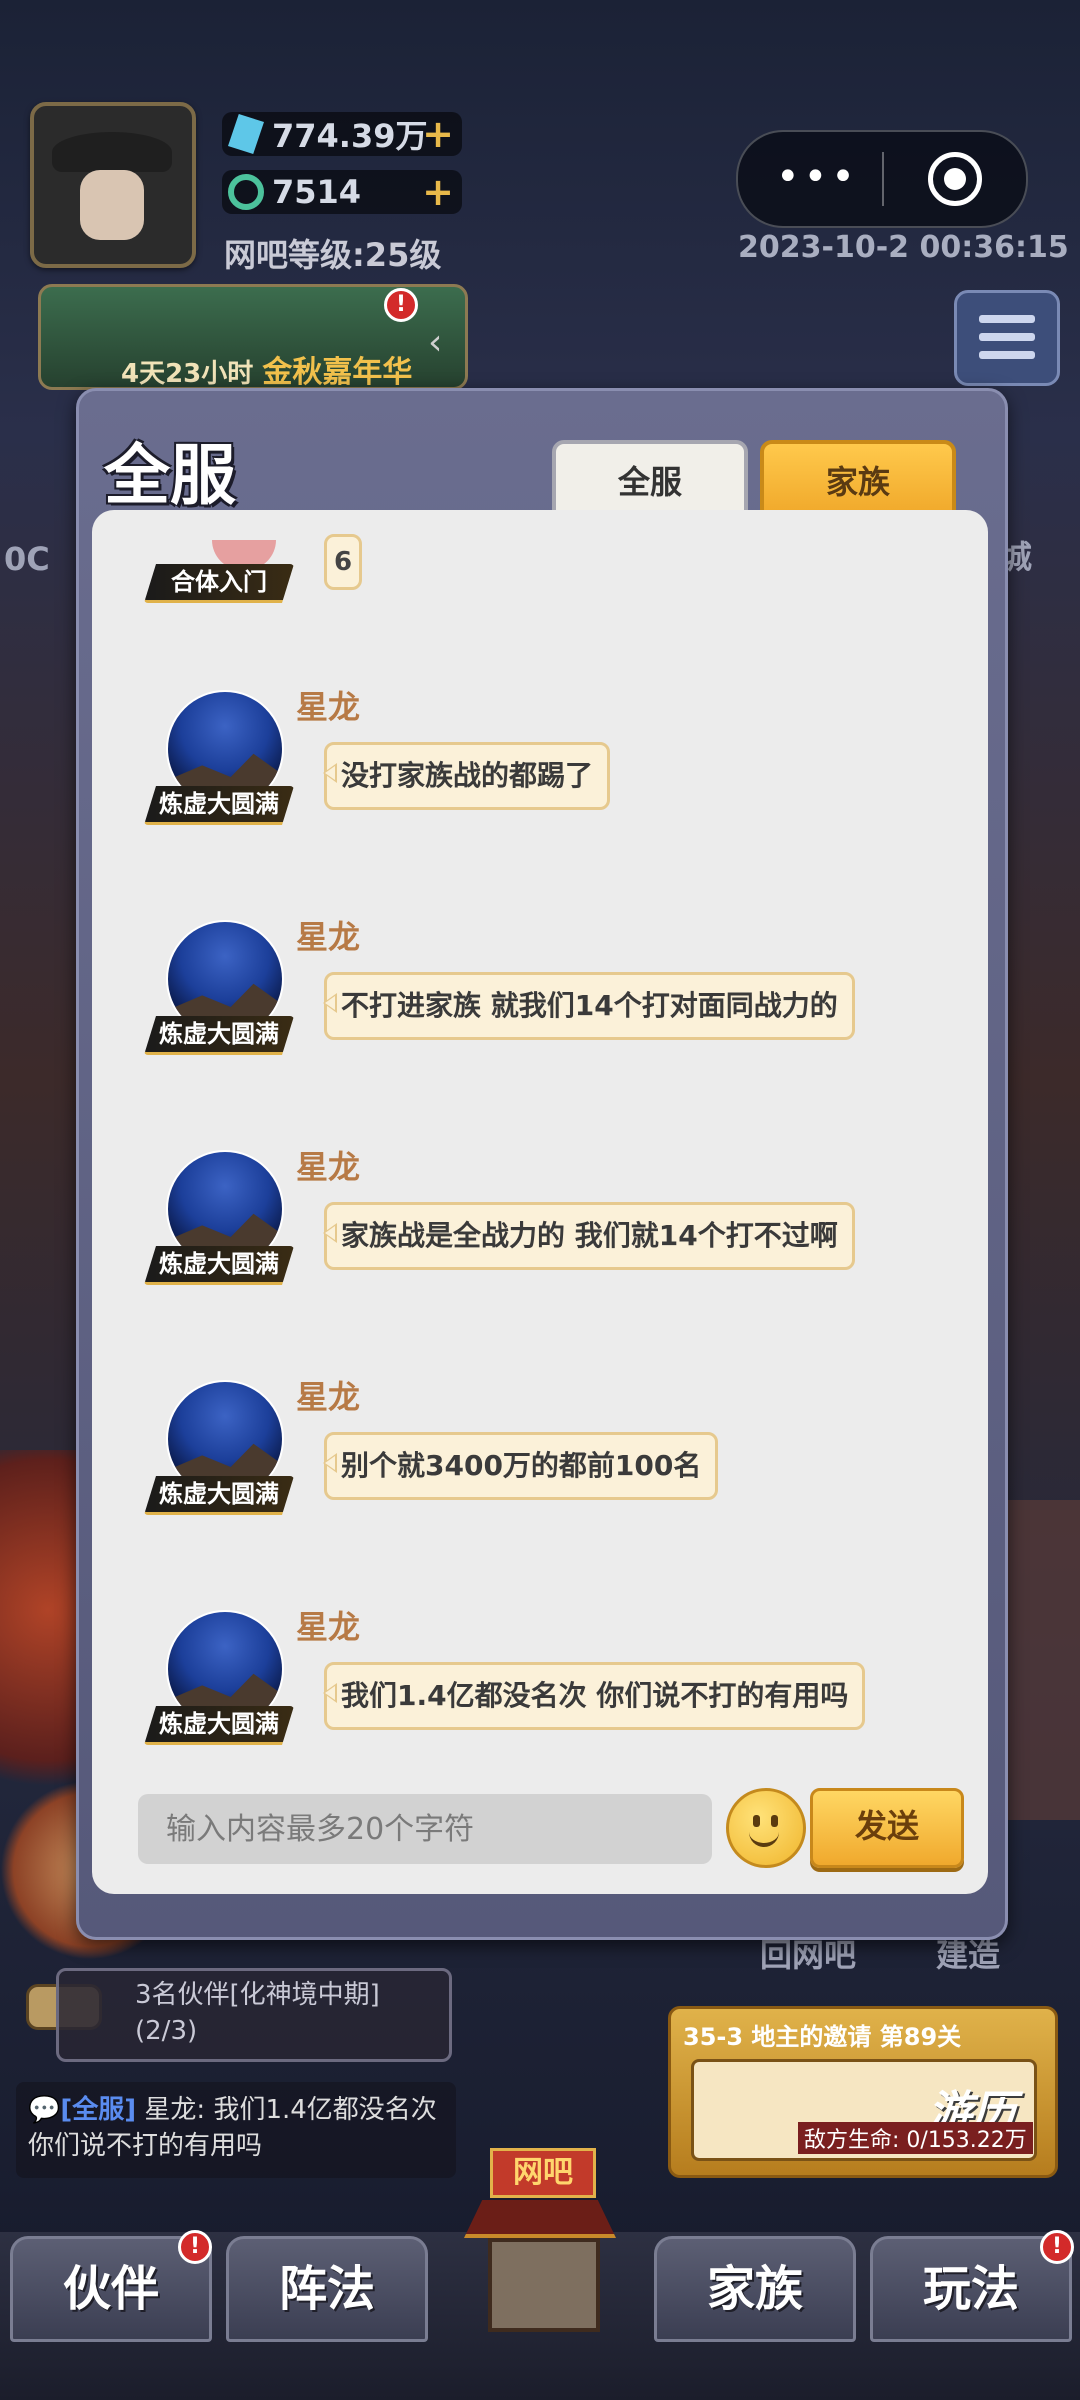 Image resolution: width=1080 pixels, height=2400 pixels. What do you see at coordinates (858, 480) in the screenshot?
I see `tab-family: 家族` at bounding box center [858, 480].